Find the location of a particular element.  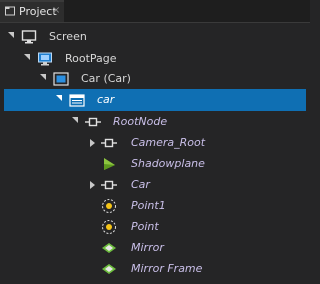

tree-item-camera-root: Camera_Root is located at coordinates (155, 143).